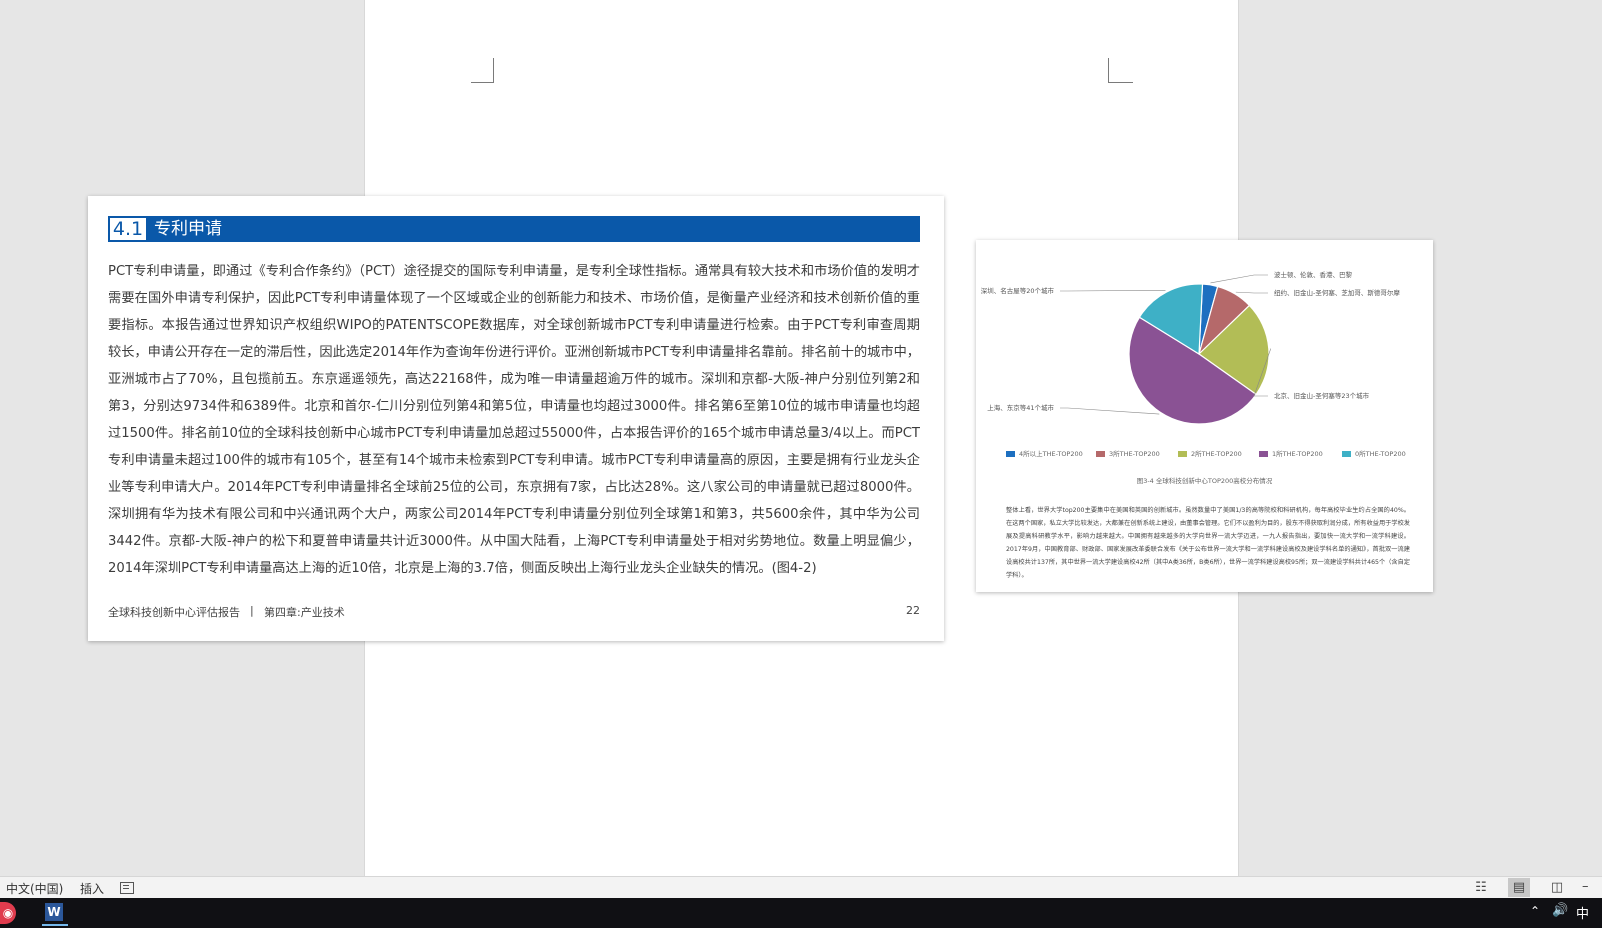 Image resolution: width=1602 pixels, height=928 pixels. I want to click on legend-item: 2所THE-TOP200, so click(1210, 453).